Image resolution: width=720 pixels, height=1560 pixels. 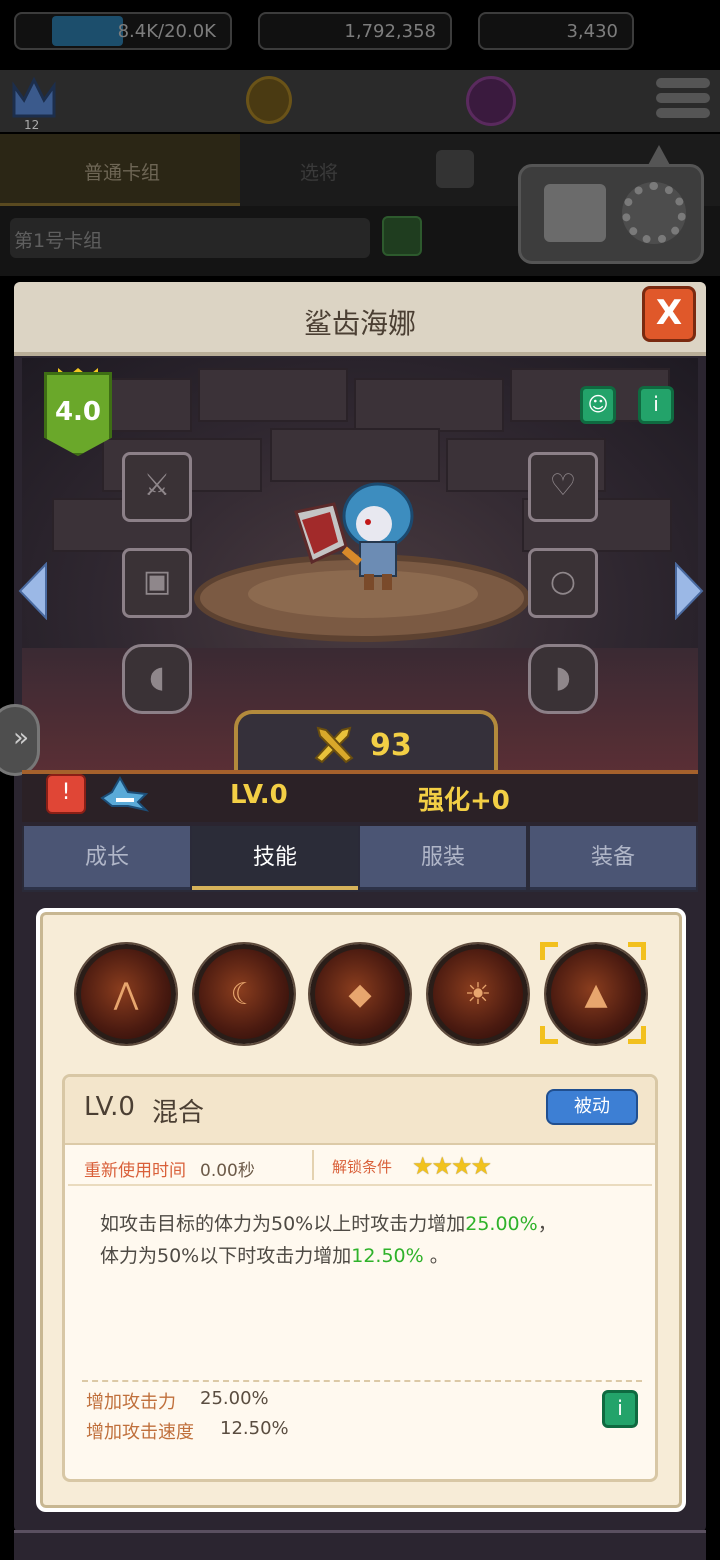 I want to click on stat-info-icon: i, so click(x=620, y=1409).